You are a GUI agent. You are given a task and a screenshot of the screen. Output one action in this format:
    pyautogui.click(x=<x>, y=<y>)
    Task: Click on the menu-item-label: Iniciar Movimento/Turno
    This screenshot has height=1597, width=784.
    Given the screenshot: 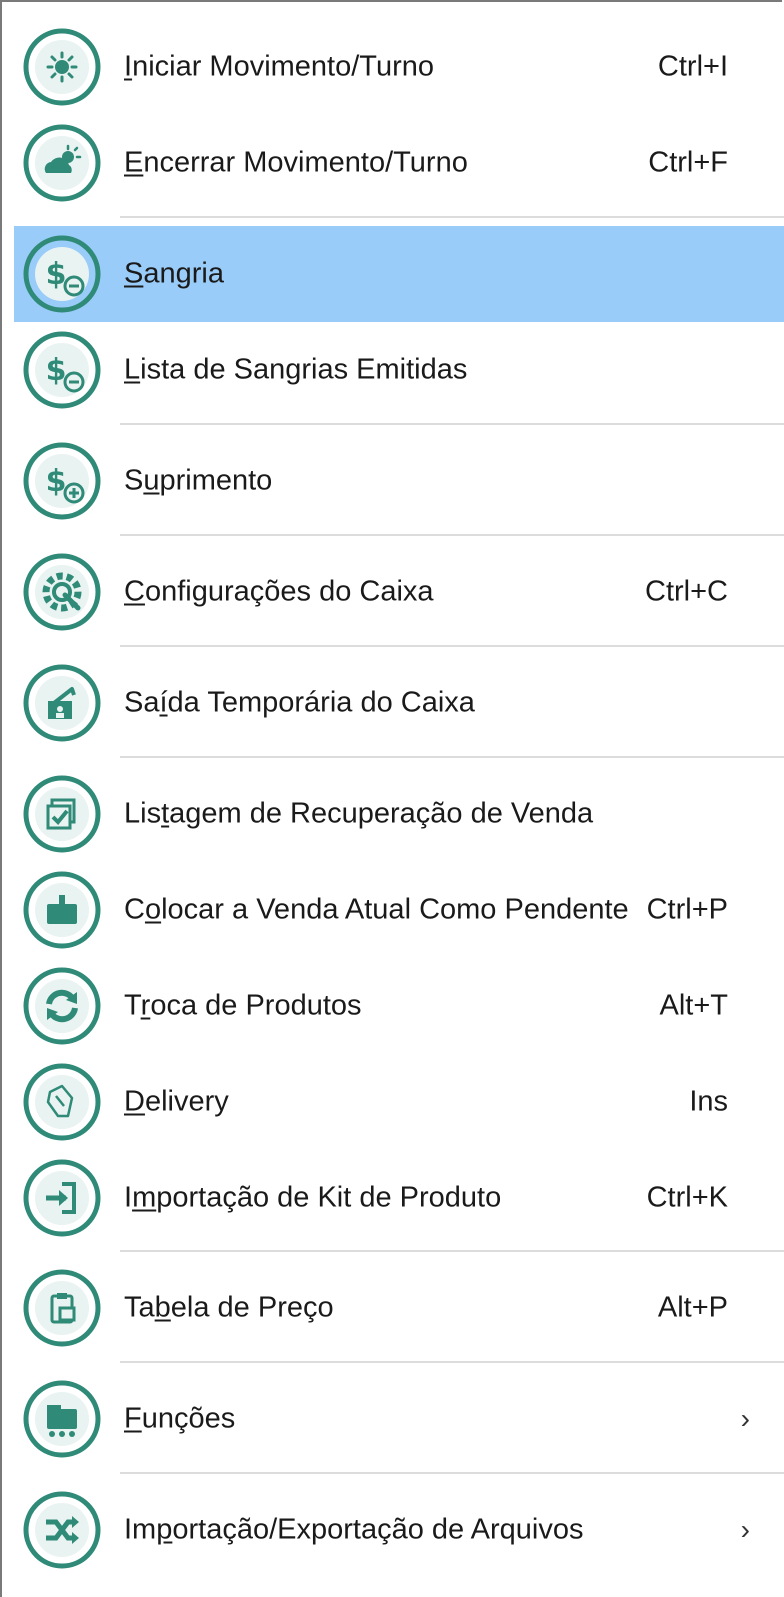 What is the action you would take?
    pyautogui.click(x=279, y=66)
    